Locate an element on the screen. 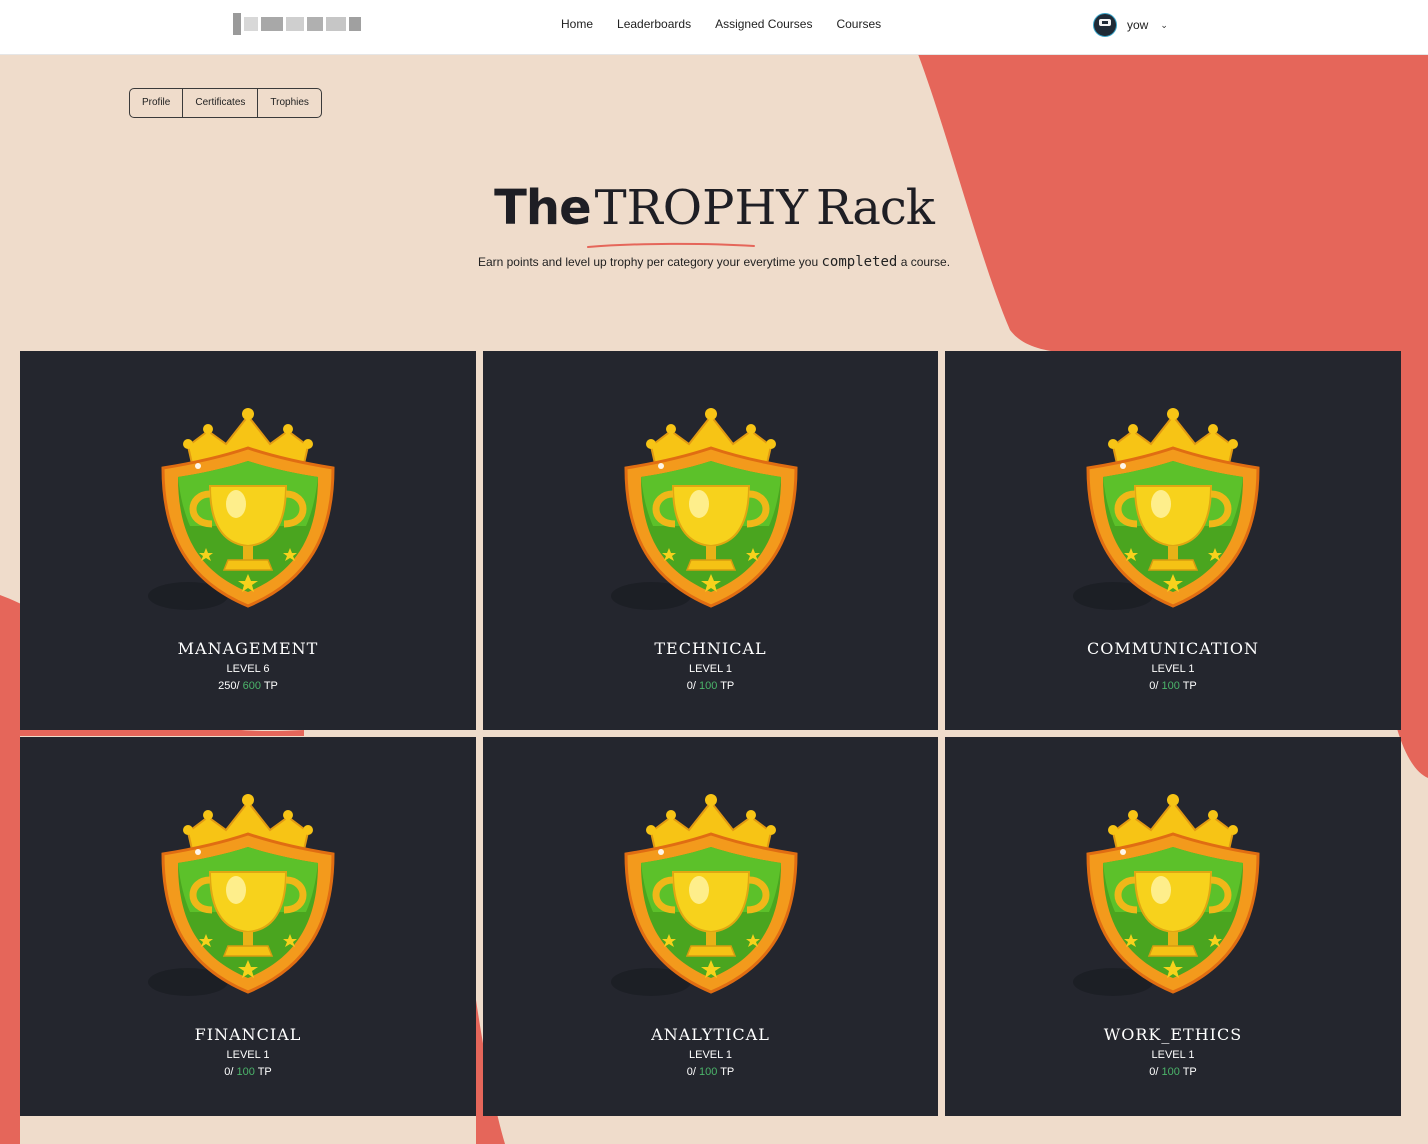  tab-certificates: Certificates is located at coordinates (221, 103).